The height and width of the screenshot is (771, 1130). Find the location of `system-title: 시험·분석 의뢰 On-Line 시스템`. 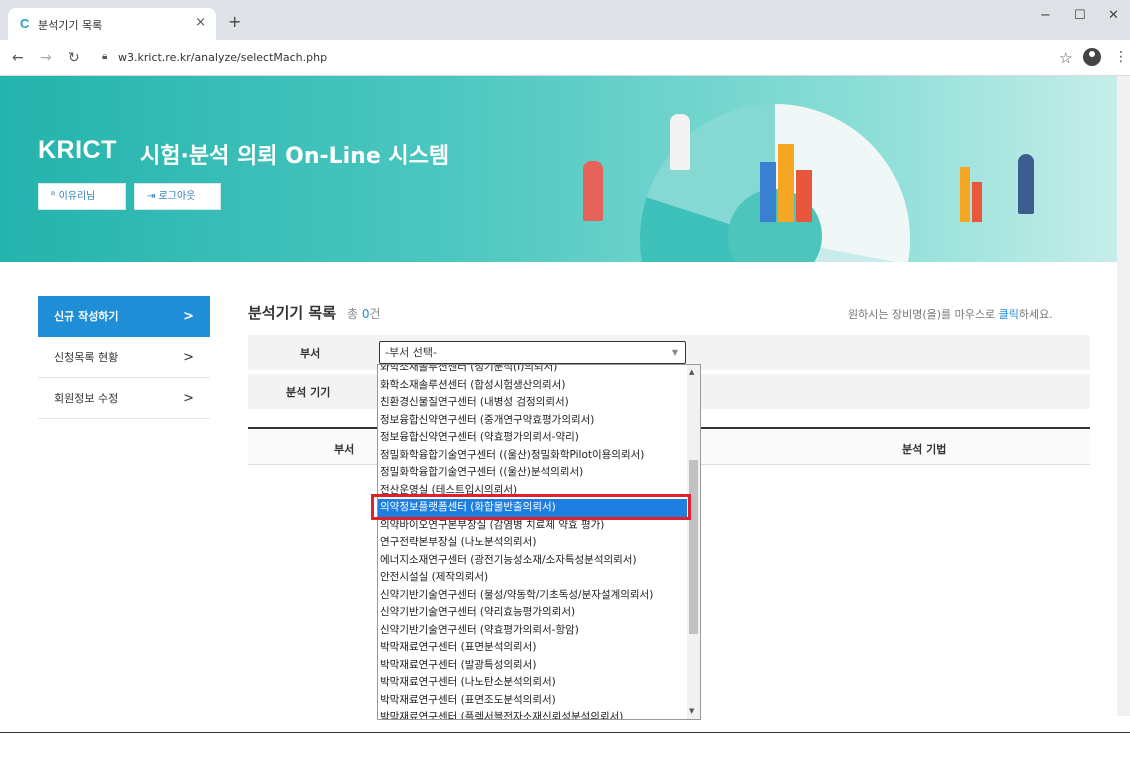

system-title: 시험·분석 의뢰 On-Line 시스템 is located at coordinates (295, 156).